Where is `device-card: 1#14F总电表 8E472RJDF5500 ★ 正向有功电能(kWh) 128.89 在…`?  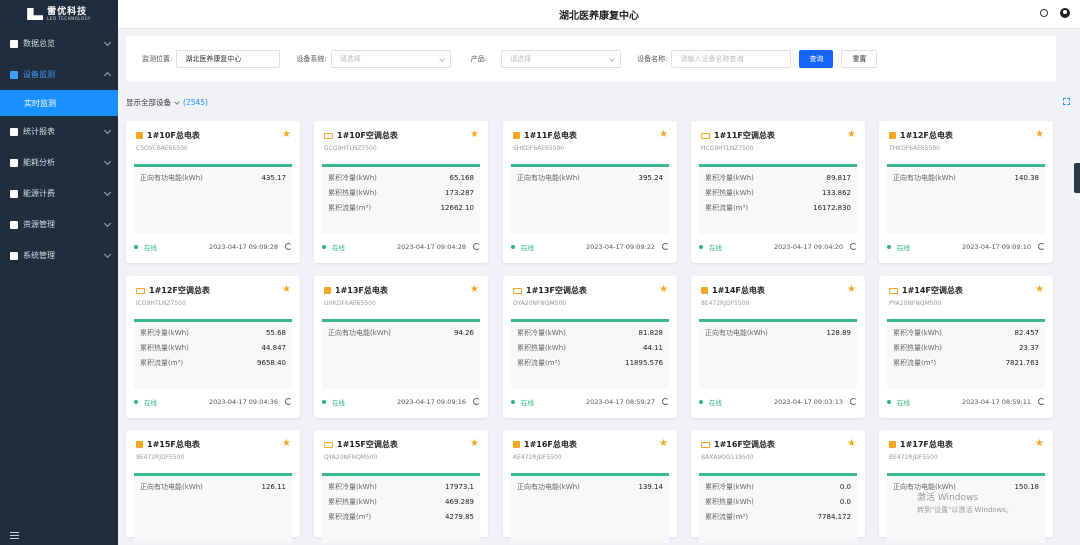 device-card: 1#14F总电表 8E472RJDF5500 ★ 正向有功电能(kWh) 128.89 在… is located at coordinates (778, 347).